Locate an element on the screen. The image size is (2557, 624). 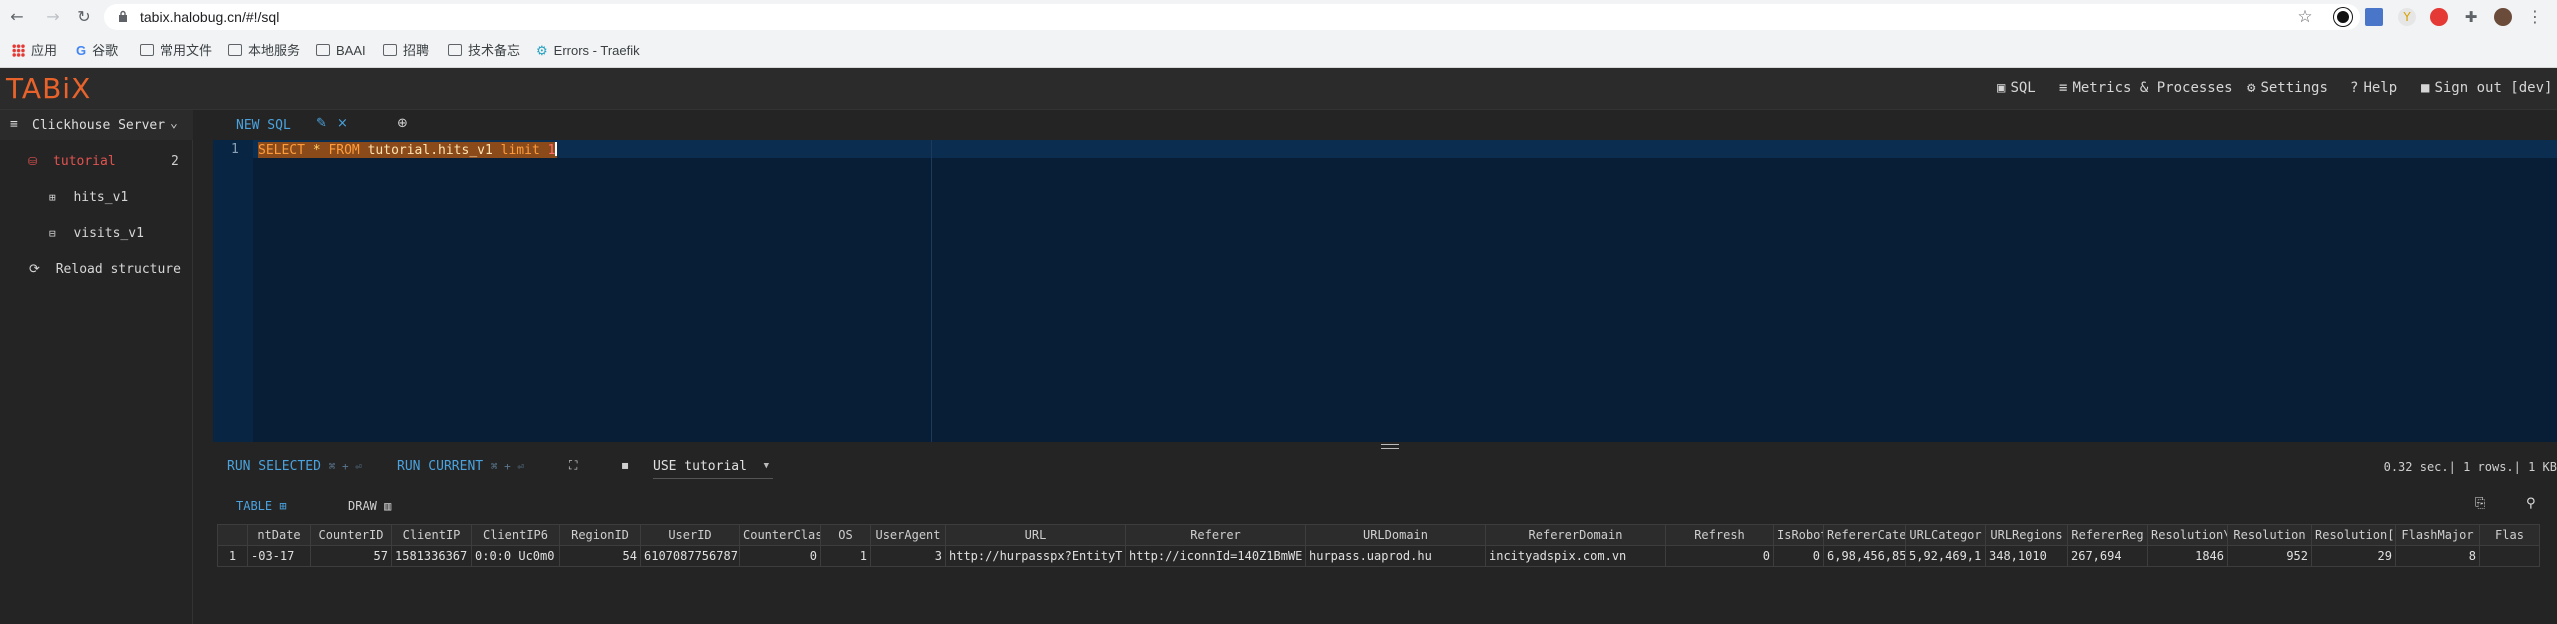
tab-table: TABLE ⊞ is located at coordinates (261, 506).